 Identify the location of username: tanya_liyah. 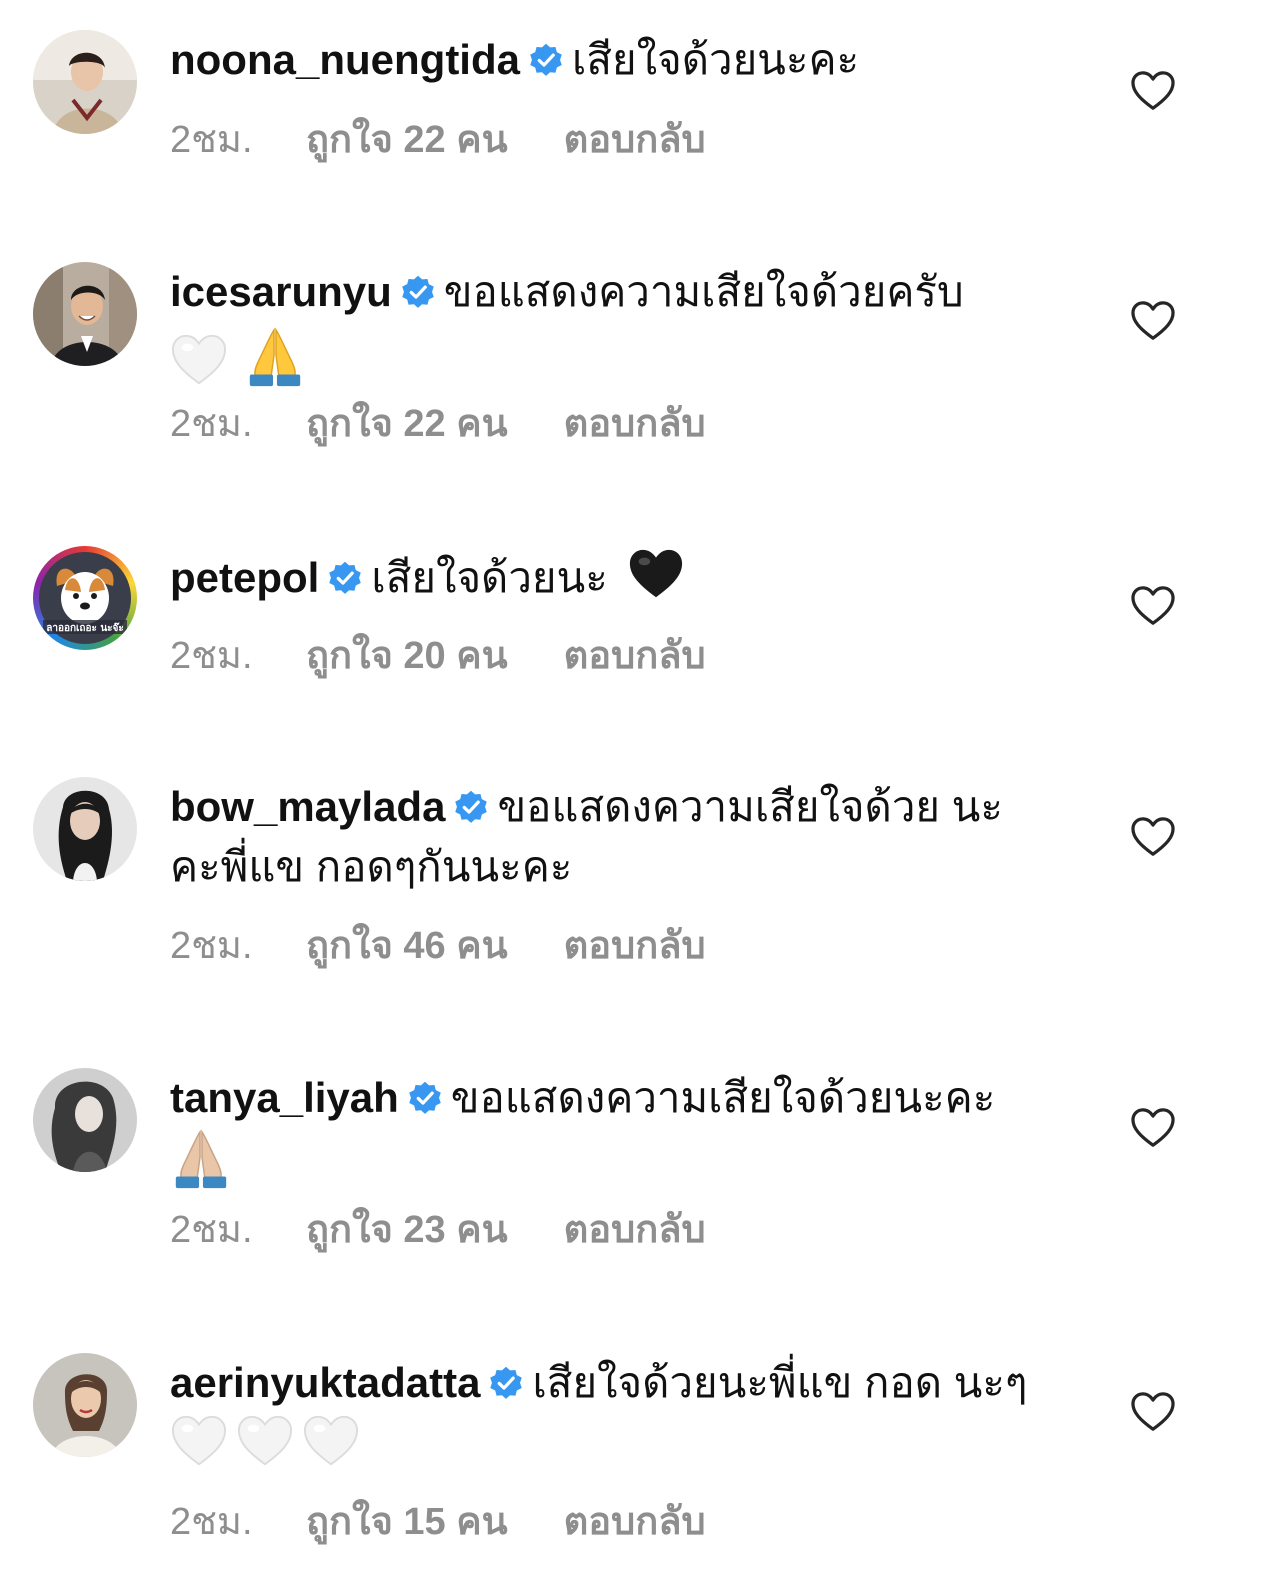
(284, 1097).